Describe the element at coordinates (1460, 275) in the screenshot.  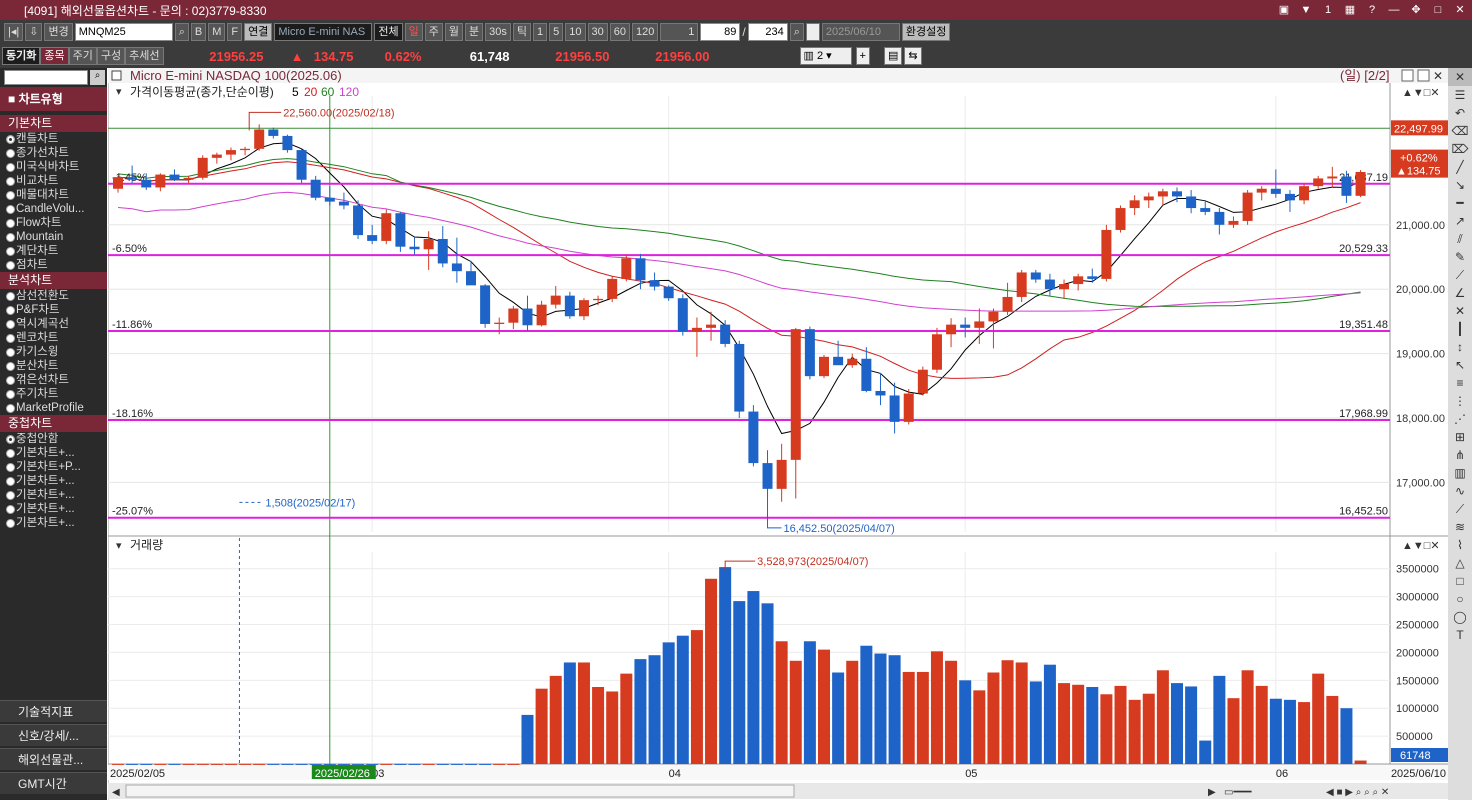
I see `trend-icon: ⟋` at that location.